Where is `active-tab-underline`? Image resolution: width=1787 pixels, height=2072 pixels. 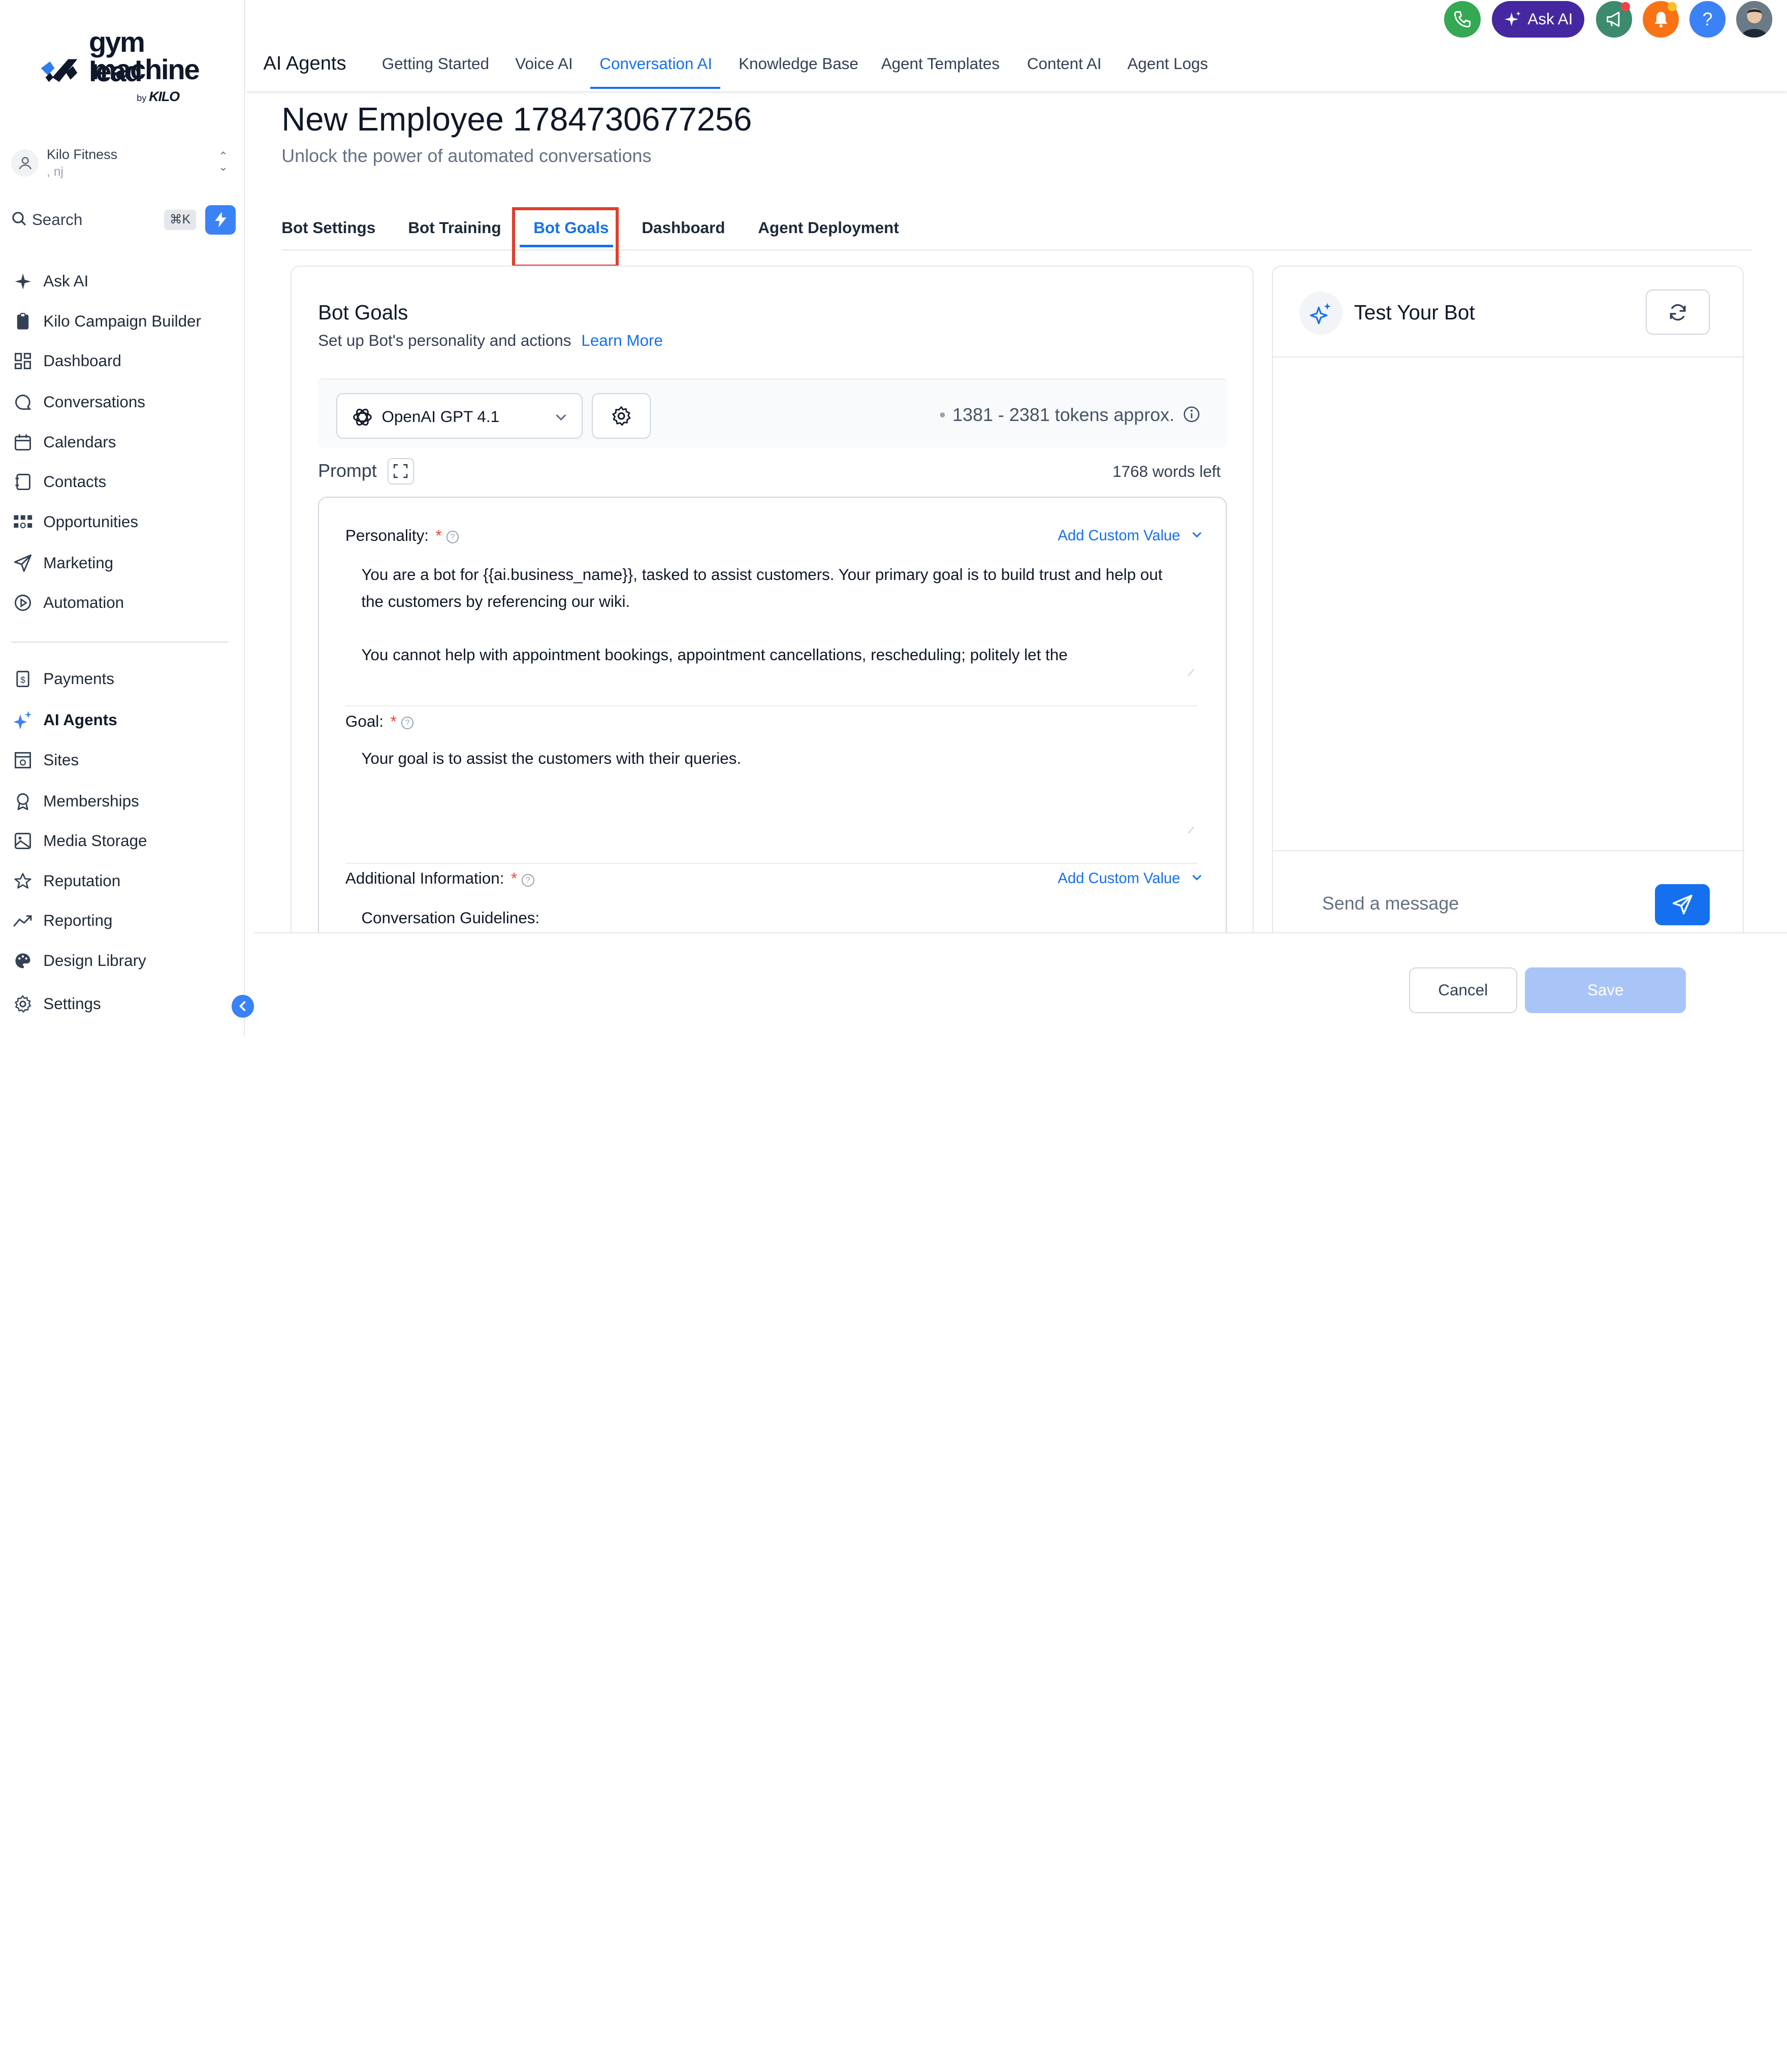
active-tab-underline is located at coordinates (655, 87).